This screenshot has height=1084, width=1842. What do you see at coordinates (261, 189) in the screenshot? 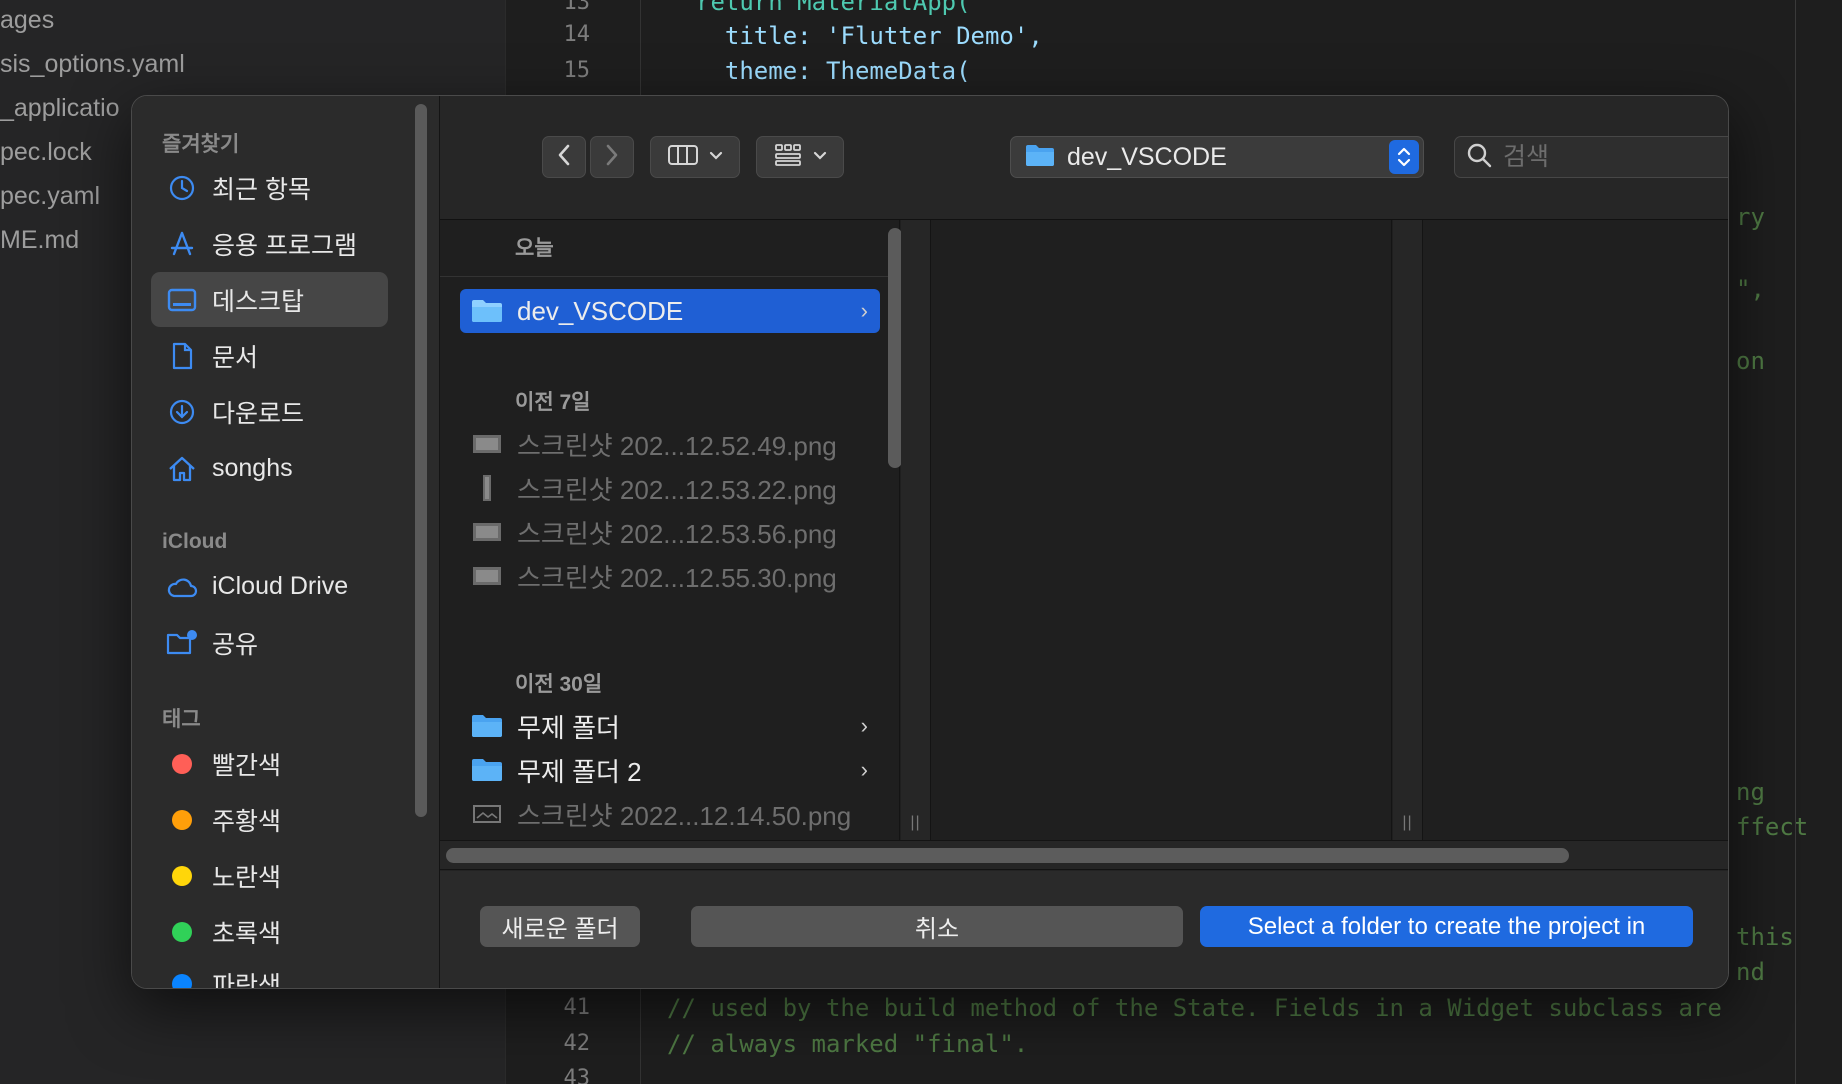
I see `sidebar-item-label: 최근 항목` at bounding box center [261, 189].